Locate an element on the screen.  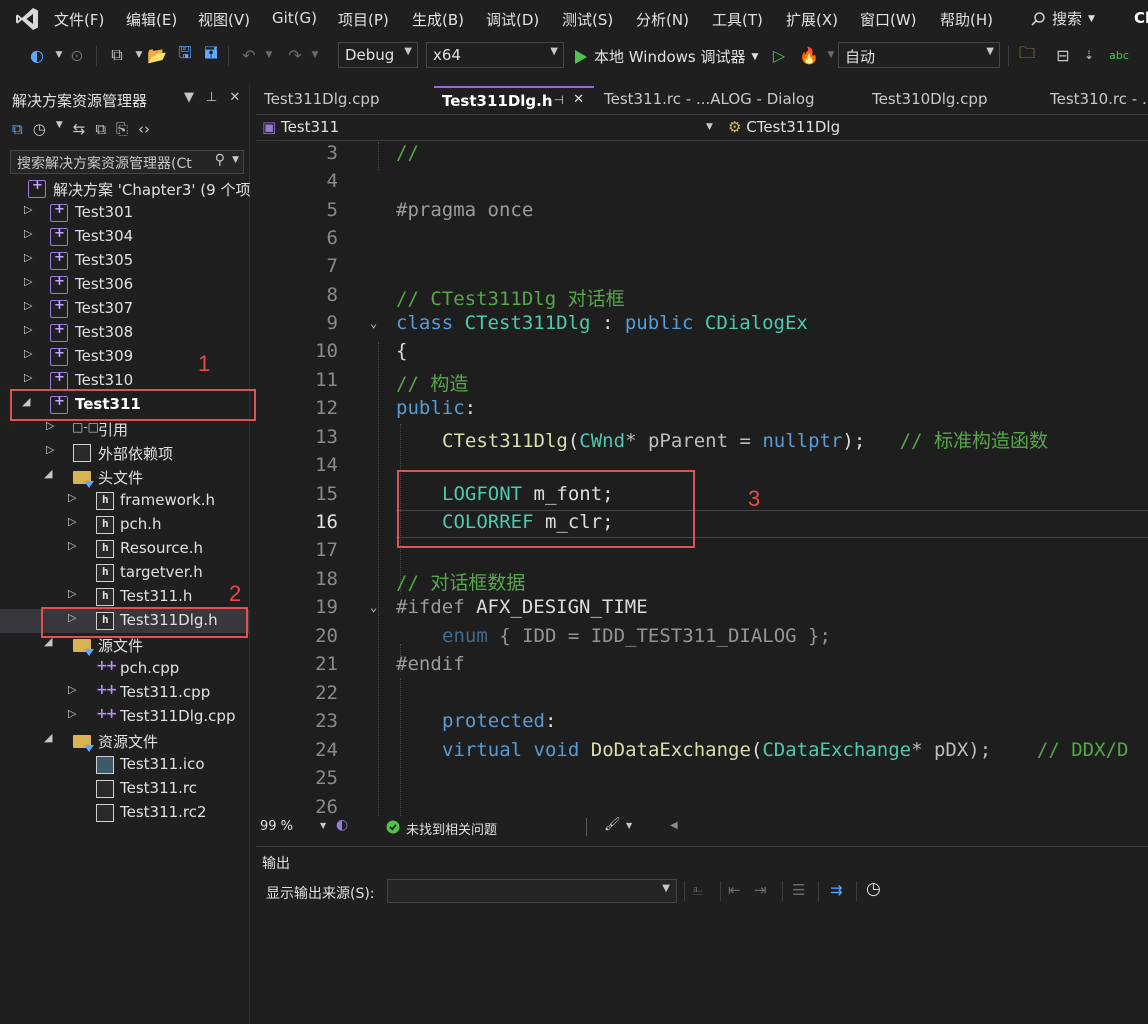
tree-project-item: ▷ Test307 is located at coordinates (124, 309).